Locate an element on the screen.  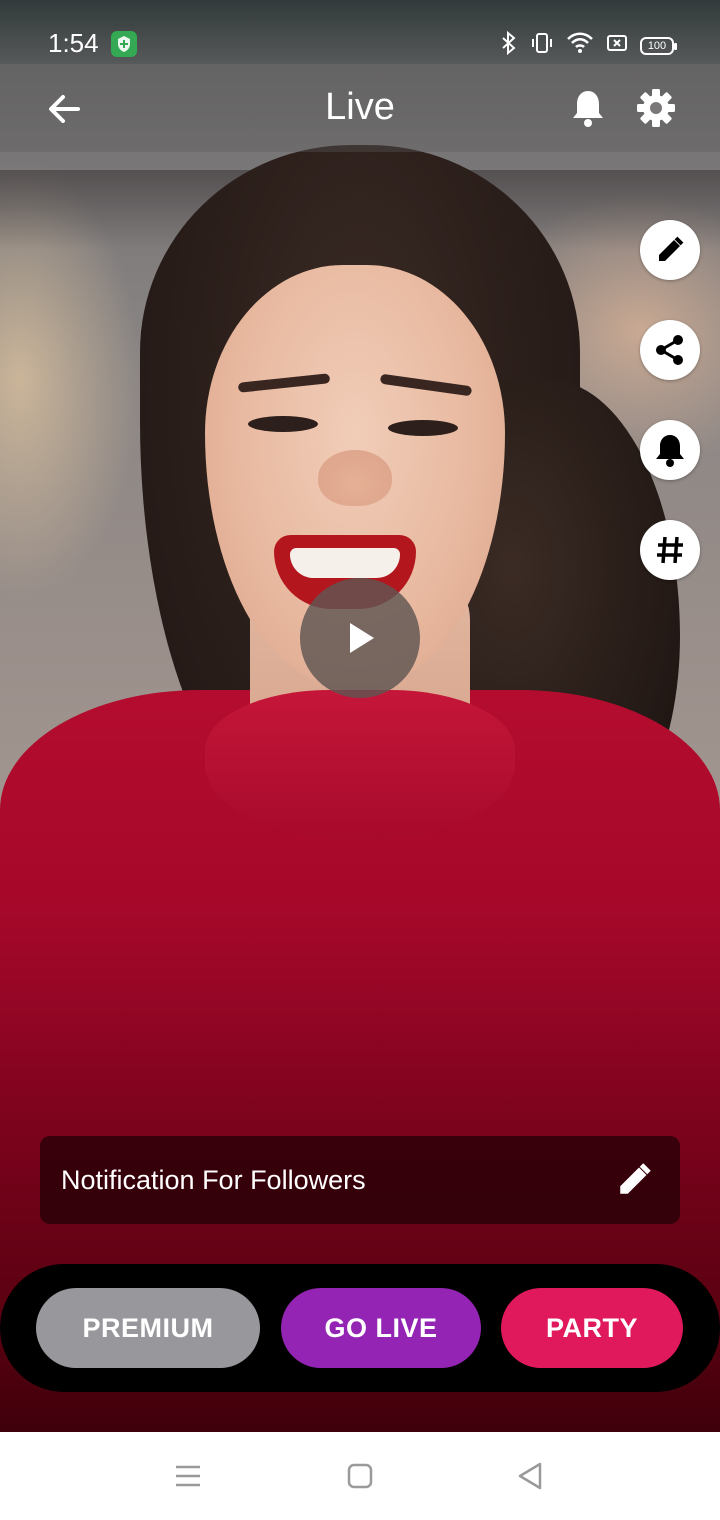
shield-app-icon is located at coordinates (124, 44).